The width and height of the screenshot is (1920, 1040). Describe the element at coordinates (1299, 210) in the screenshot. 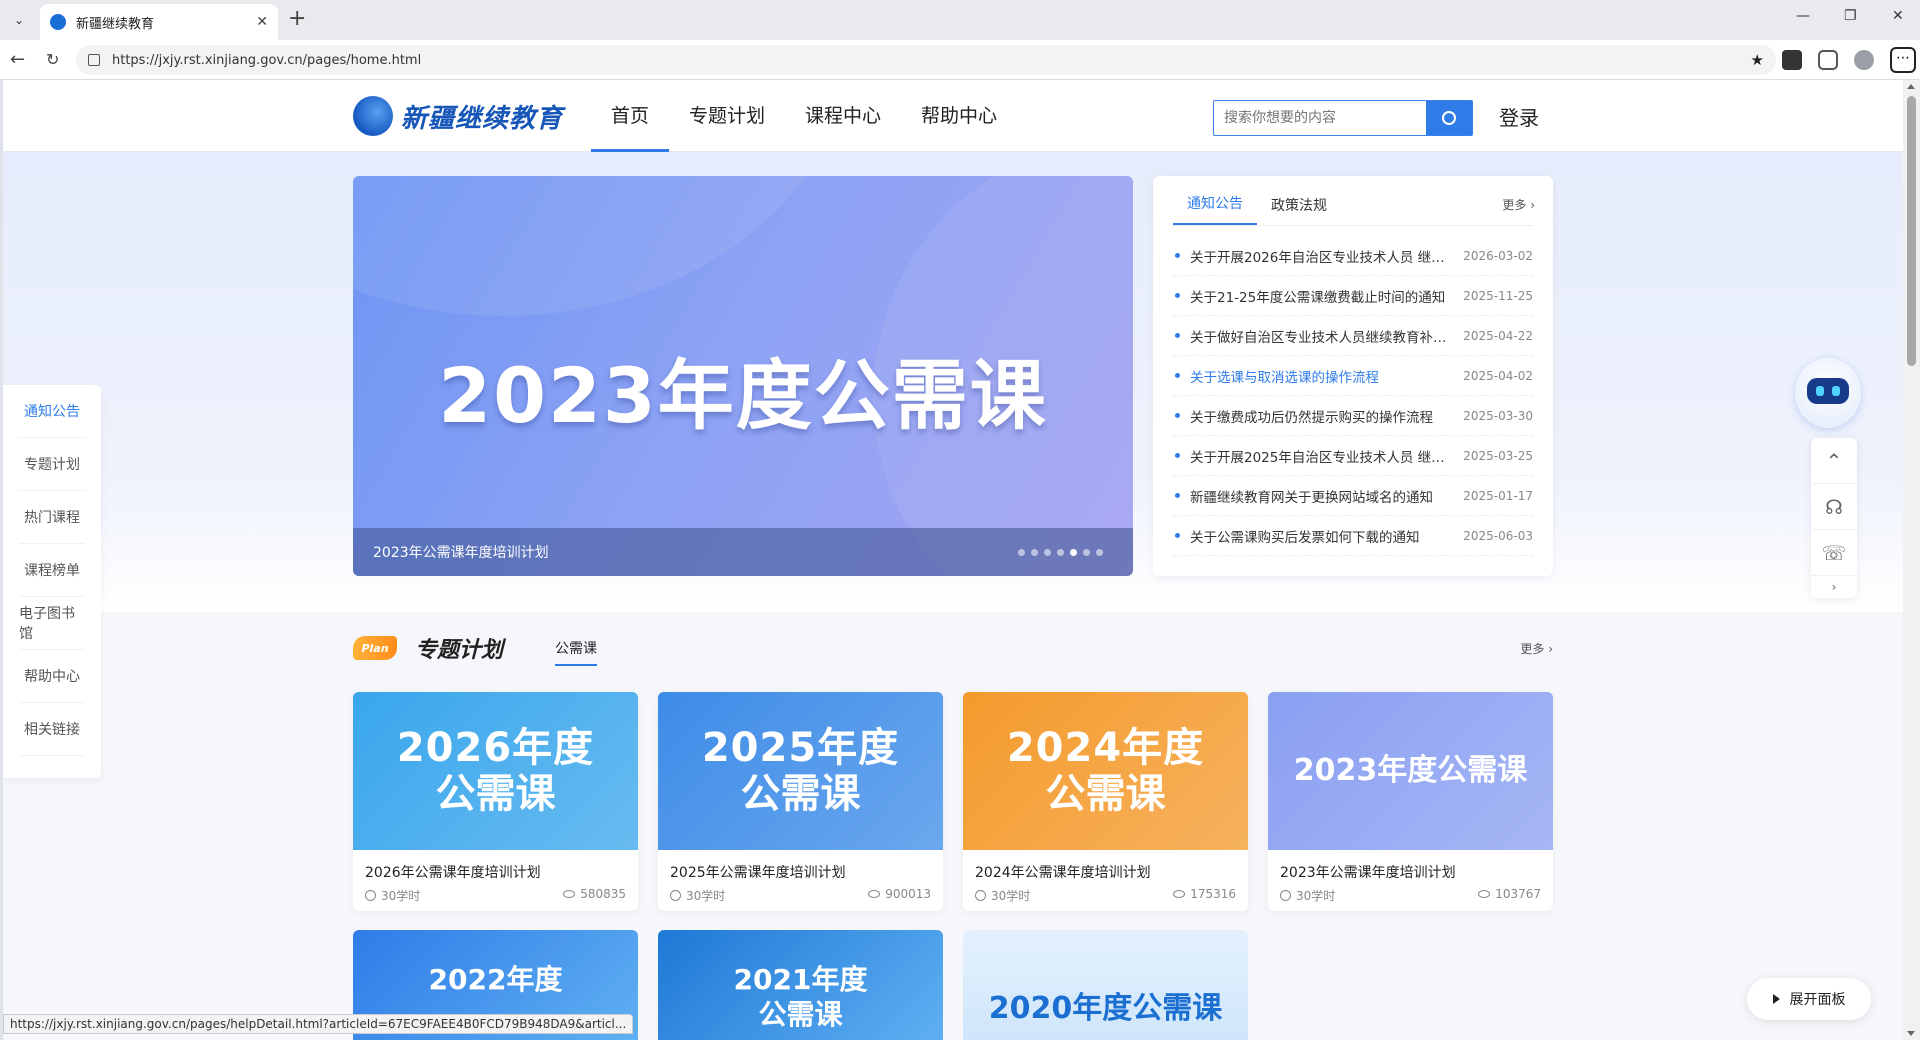

I see `tab-policies: 政策法规` at that location.